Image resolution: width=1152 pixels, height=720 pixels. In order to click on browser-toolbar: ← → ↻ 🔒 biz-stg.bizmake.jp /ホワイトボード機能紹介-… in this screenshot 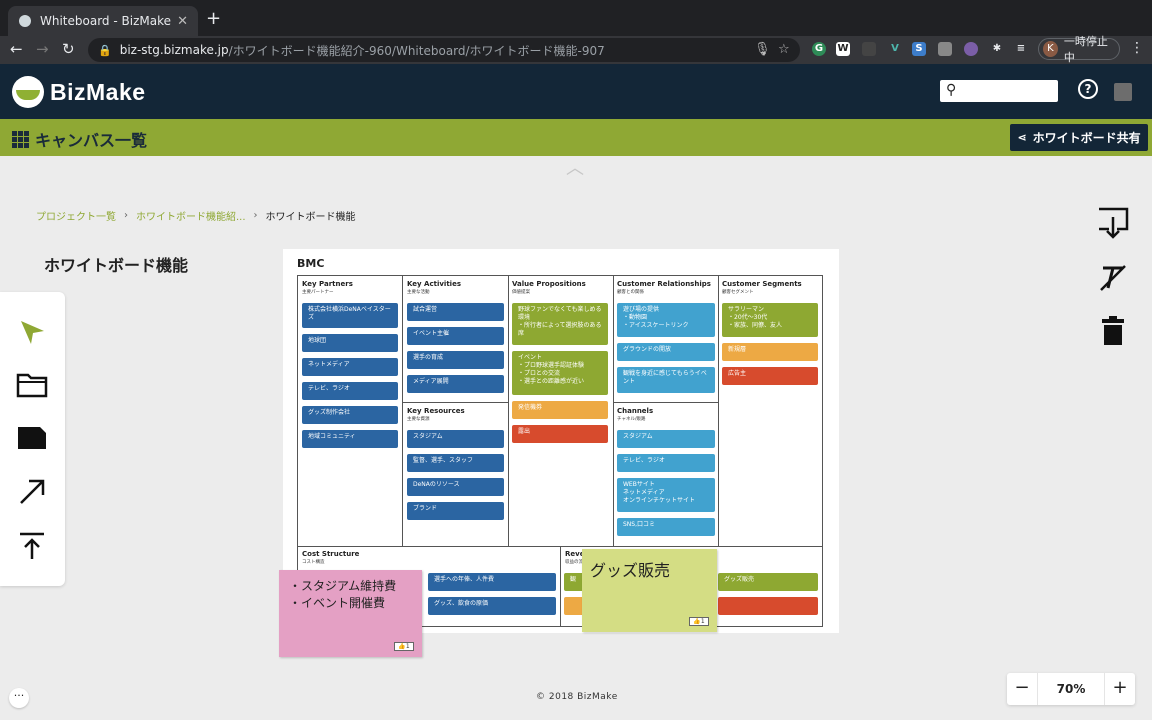, I will do `click(576, 49)`.